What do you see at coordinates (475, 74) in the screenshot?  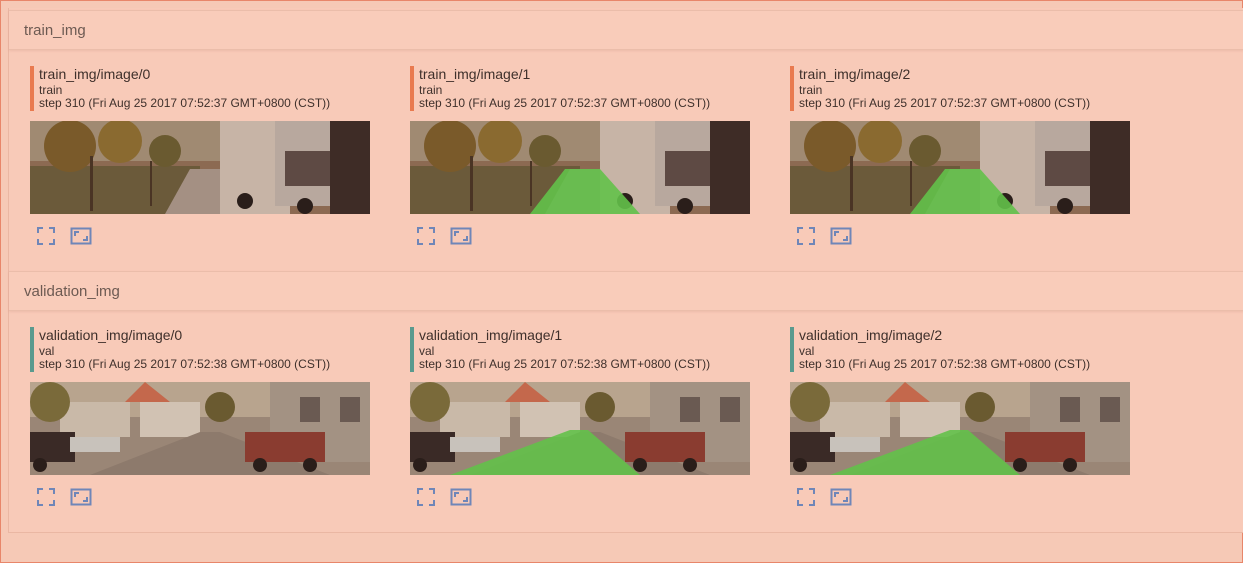 I see `card-title: train_img/image/1` at bounding box center [475, 74].